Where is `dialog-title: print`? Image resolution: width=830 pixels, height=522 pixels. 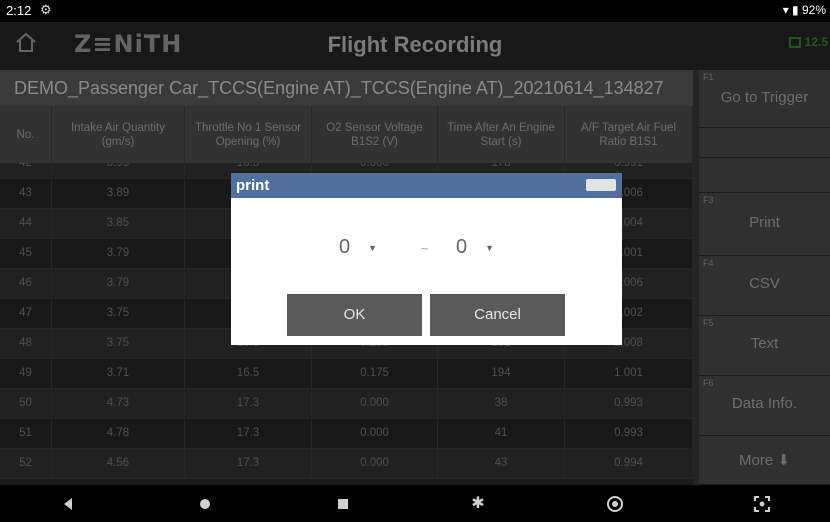
dialog-title: print is located at coordinates (253, 185).